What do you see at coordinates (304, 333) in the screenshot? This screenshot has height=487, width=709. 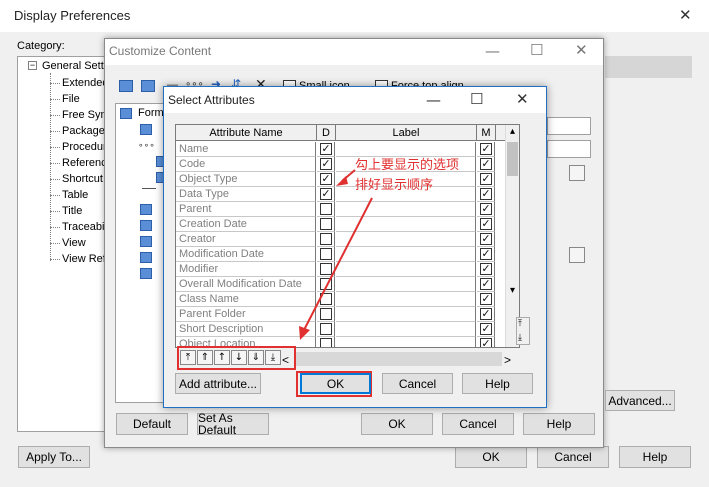 I see `arrowhead-move-buttons` at bounding box center [304, 333].